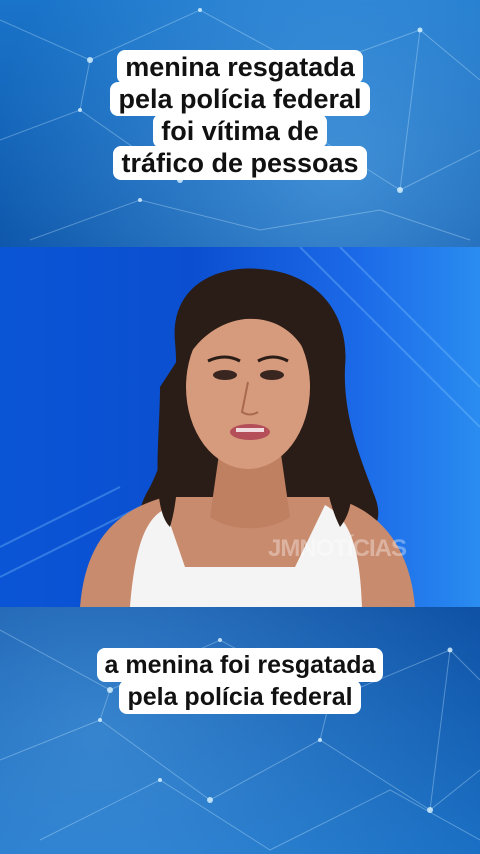 Image resolution: width=480 pixels, height=854 pixels. I want to click on top-caption-line: pela polícia federal, so click(240, 99).